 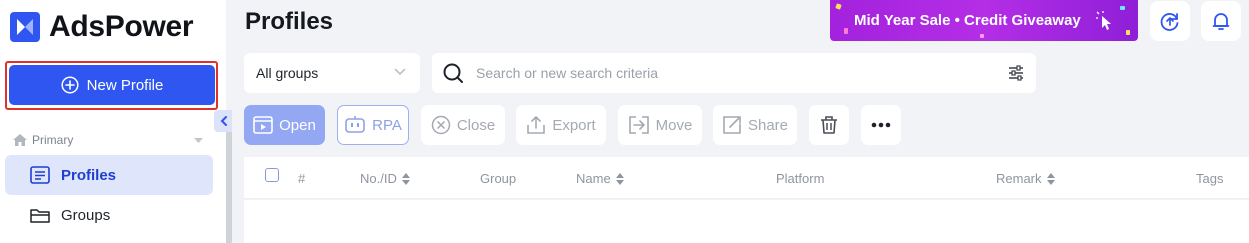 I want to click on plus-circle-icon, so click(x=70, y=85).